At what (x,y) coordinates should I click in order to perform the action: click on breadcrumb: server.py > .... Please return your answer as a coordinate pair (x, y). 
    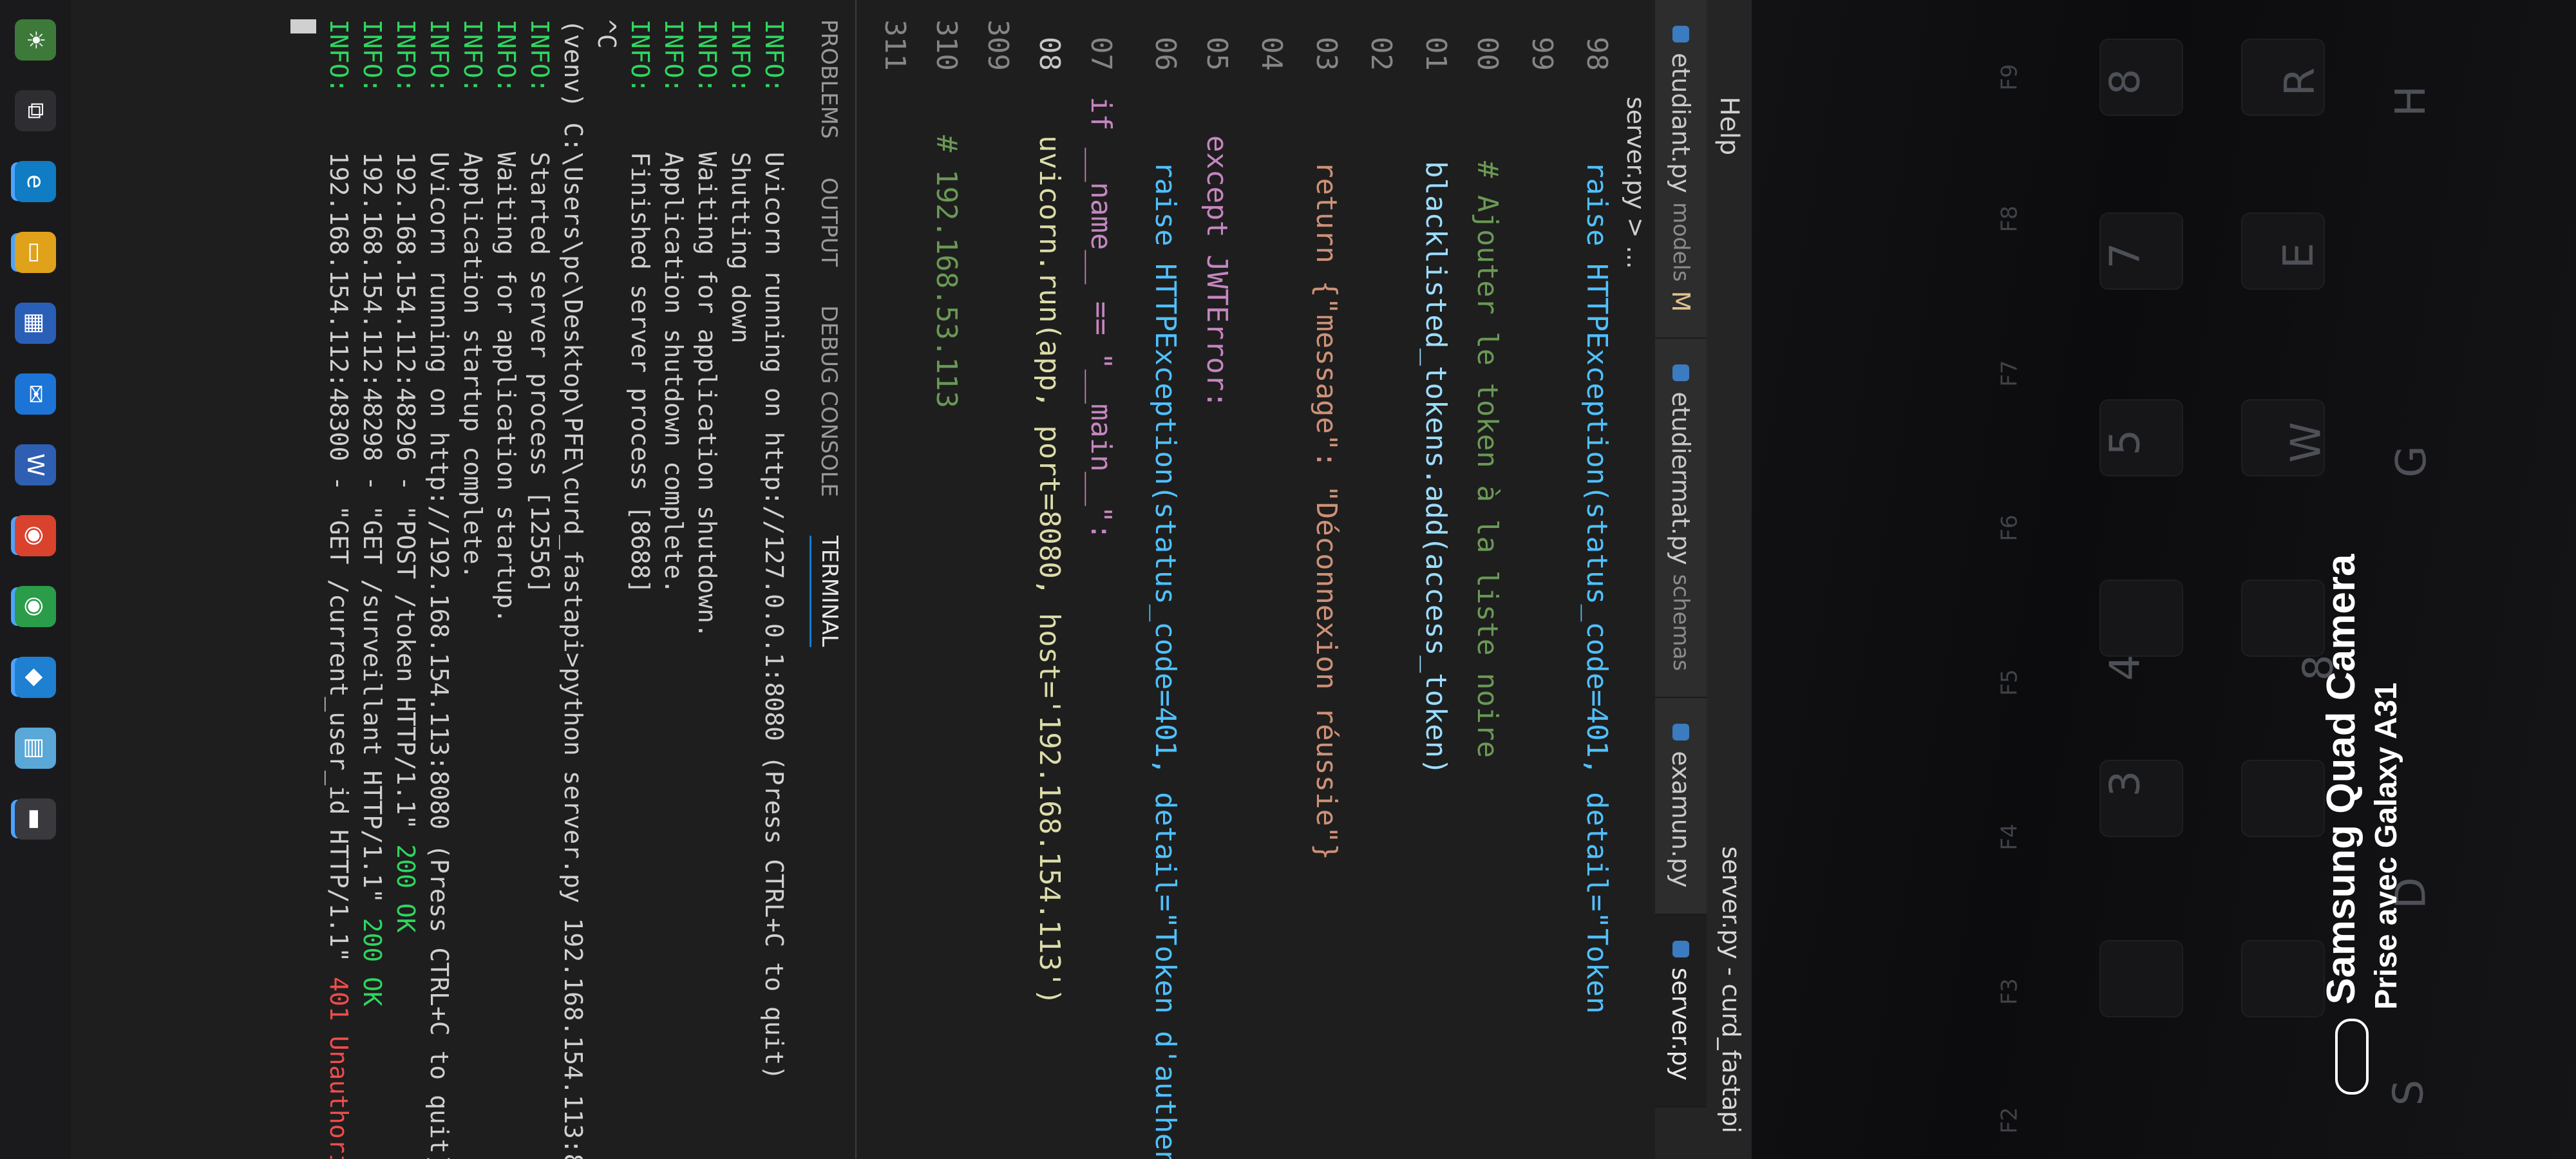
    Looking at the image, I should click on (1636, 579).